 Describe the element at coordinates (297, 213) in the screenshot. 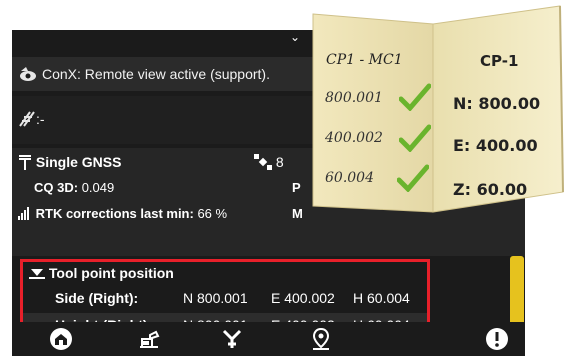

I see `m-label: M` at that location.